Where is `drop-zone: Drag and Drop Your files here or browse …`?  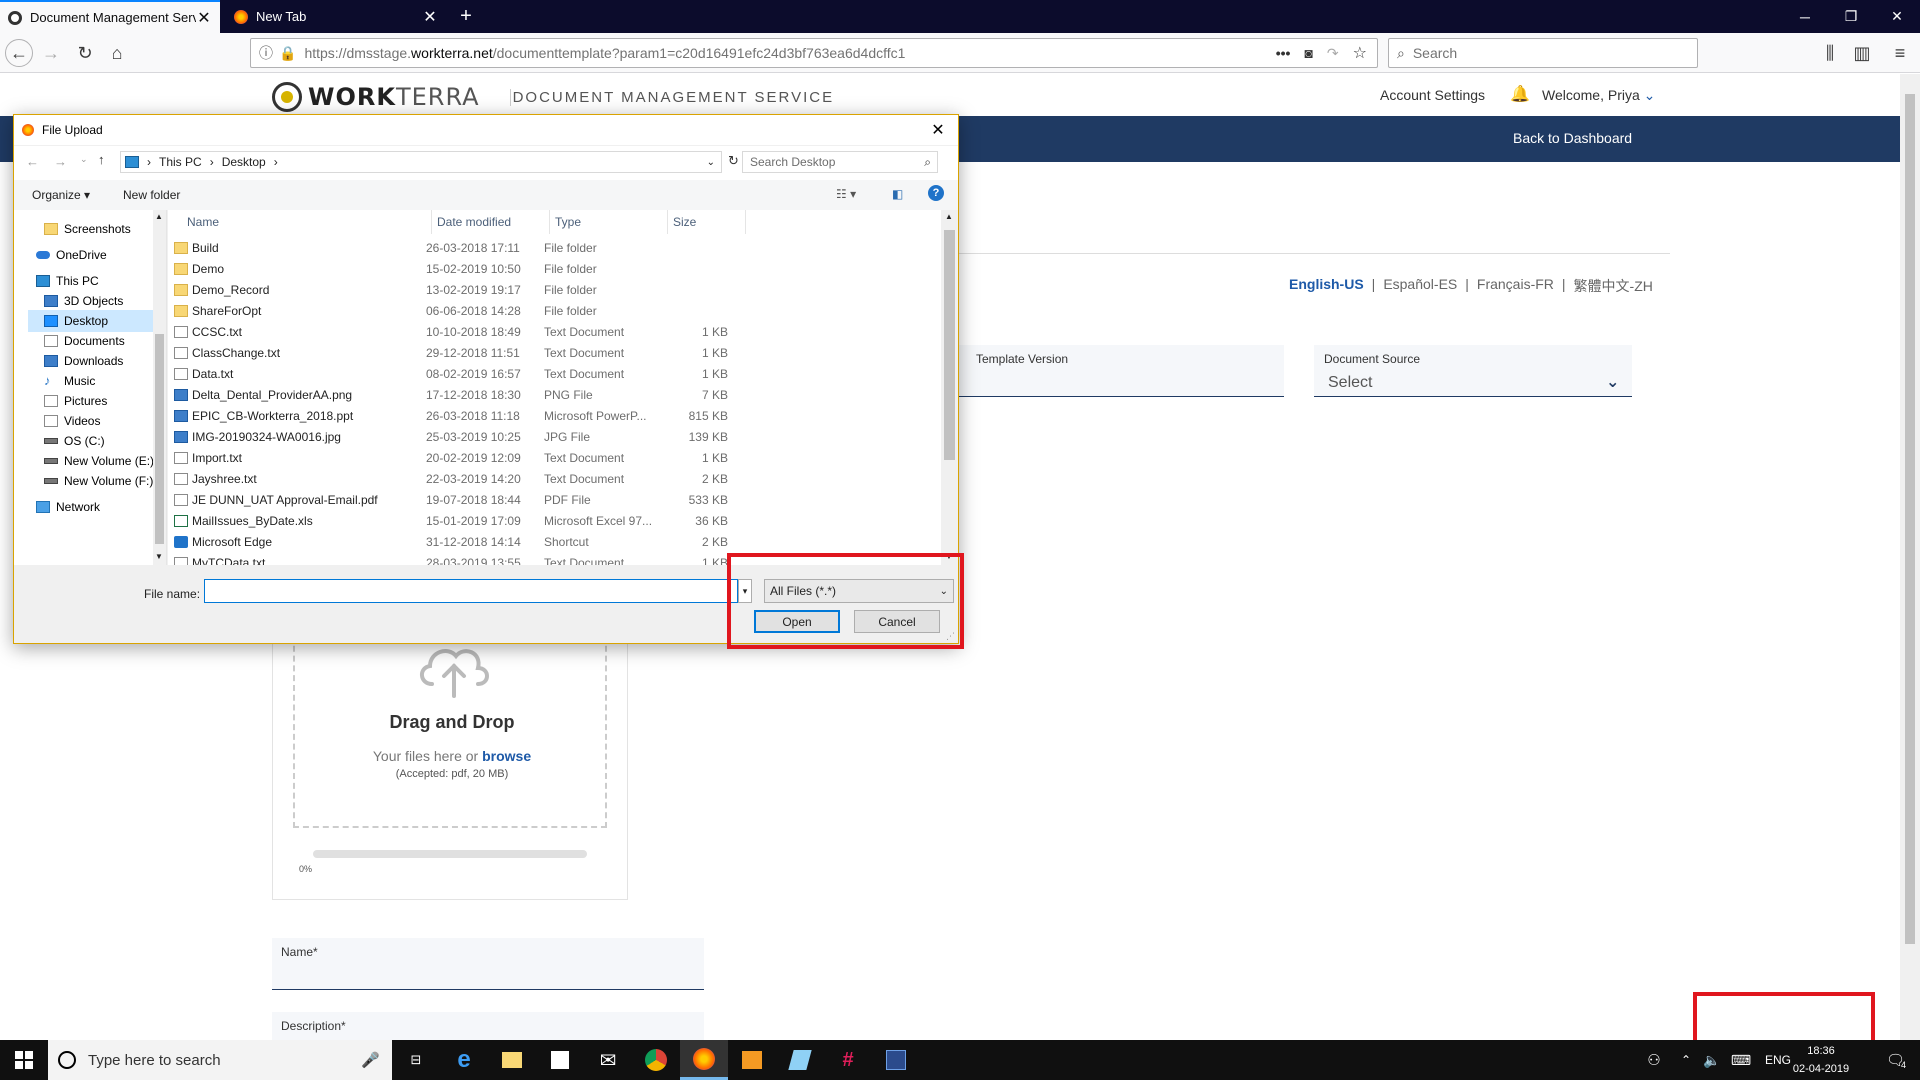
drop-zone: Drag and Drop Your files here or browse … is located at coordinates (450, 732).